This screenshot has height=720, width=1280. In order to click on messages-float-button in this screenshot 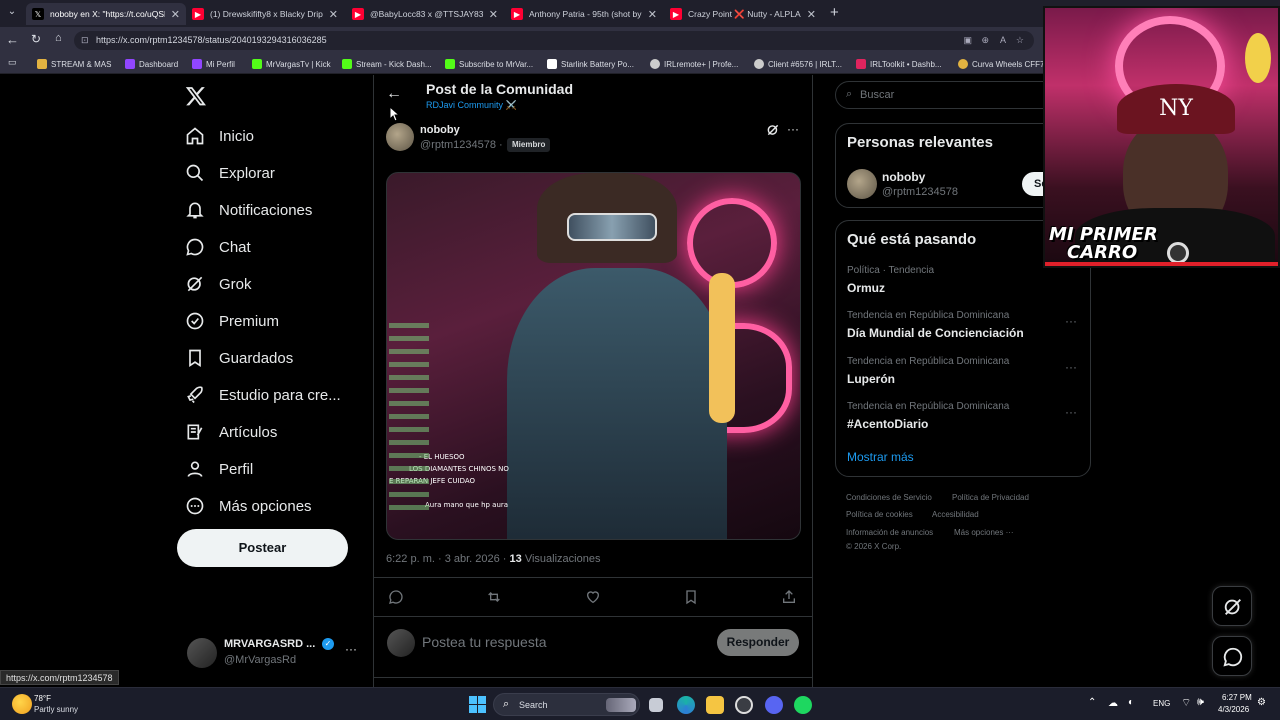, I will do `click(1232, 656)`.